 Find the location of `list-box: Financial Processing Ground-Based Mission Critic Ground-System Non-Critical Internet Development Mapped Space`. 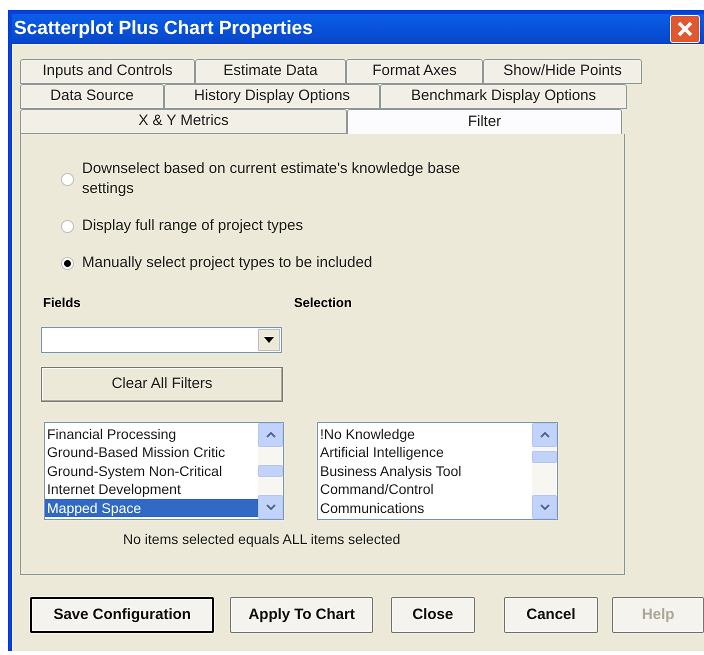

list-box: Financial Processing Ground-Based Mission Critic Ground-System Non-Critical Internet Development Mapped Space is located at coordinates (164, 471).